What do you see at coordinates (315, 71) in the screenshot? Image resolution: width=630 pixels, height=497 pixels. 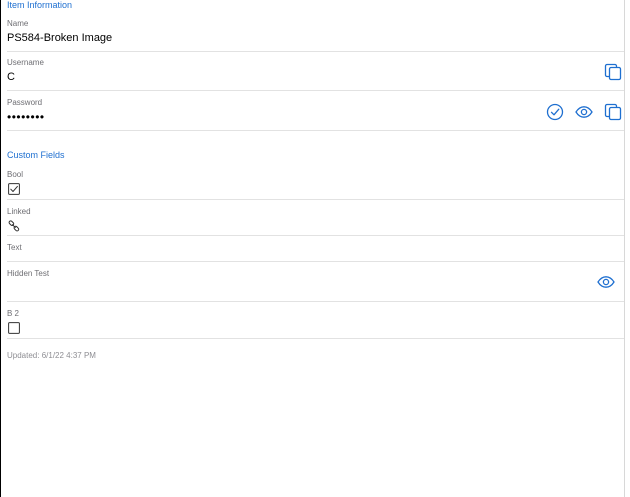 I see `username-row: Username C` at bounding box center [315, 71].